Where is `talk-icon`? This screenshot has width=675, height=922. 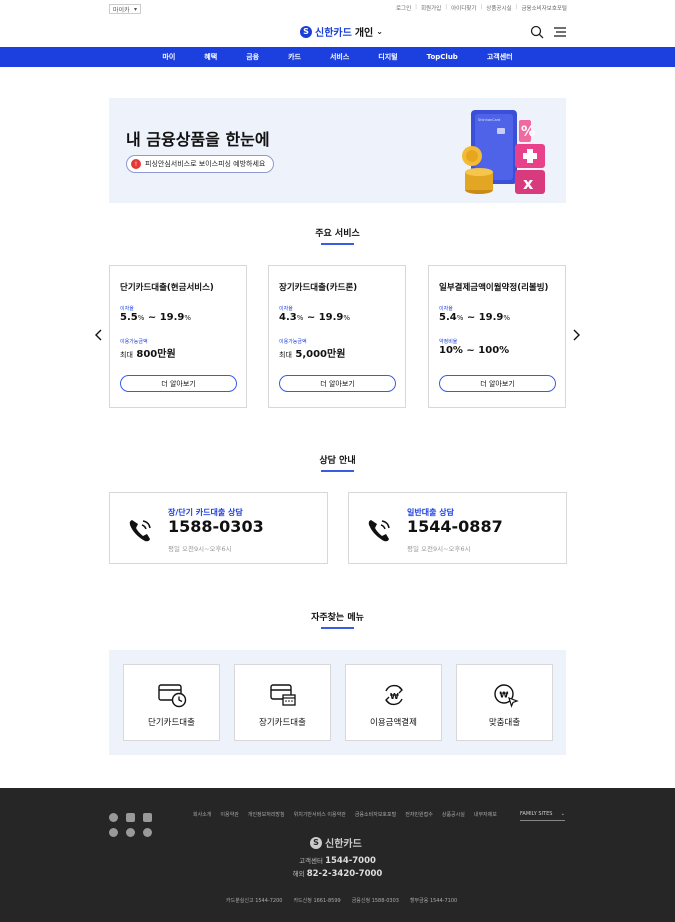
talk-icon is located at coordinates (113, 817).